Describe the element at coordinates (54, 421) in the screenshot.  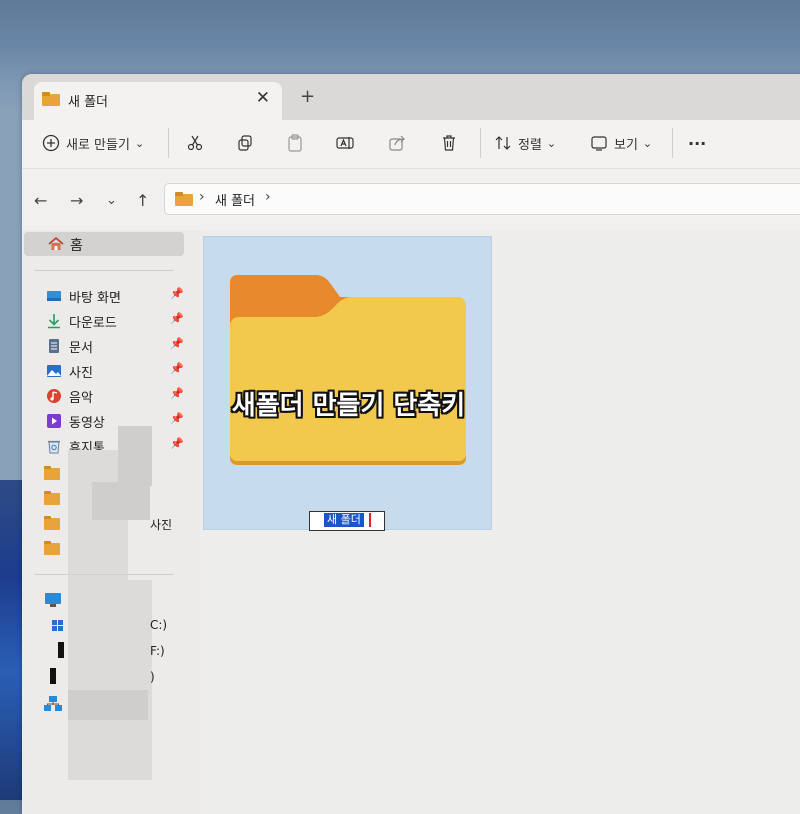
I see `video-icon` at that location.